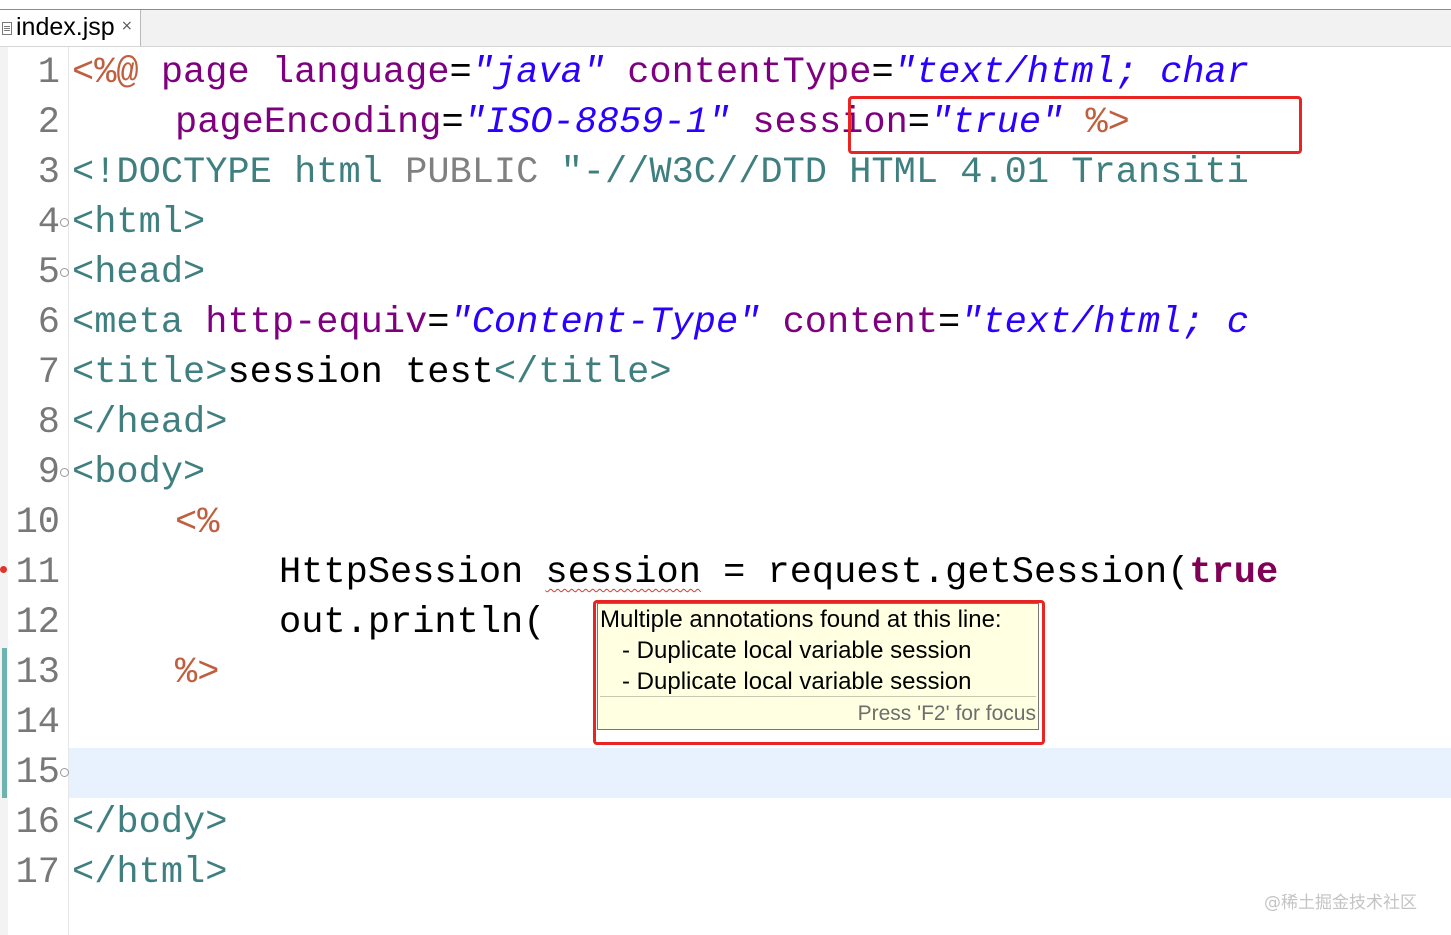  Describe the element at coordinates (597, 123) in the screenshot. I see `attr-value: "ISO-8859-1"` at that location.